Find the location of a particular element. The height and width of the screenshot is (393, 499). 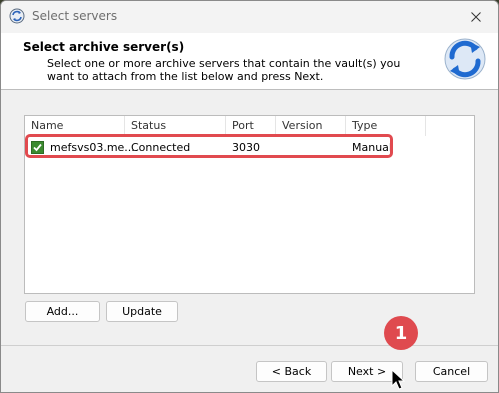

column-port: Port is located at coordinates (251, 126).